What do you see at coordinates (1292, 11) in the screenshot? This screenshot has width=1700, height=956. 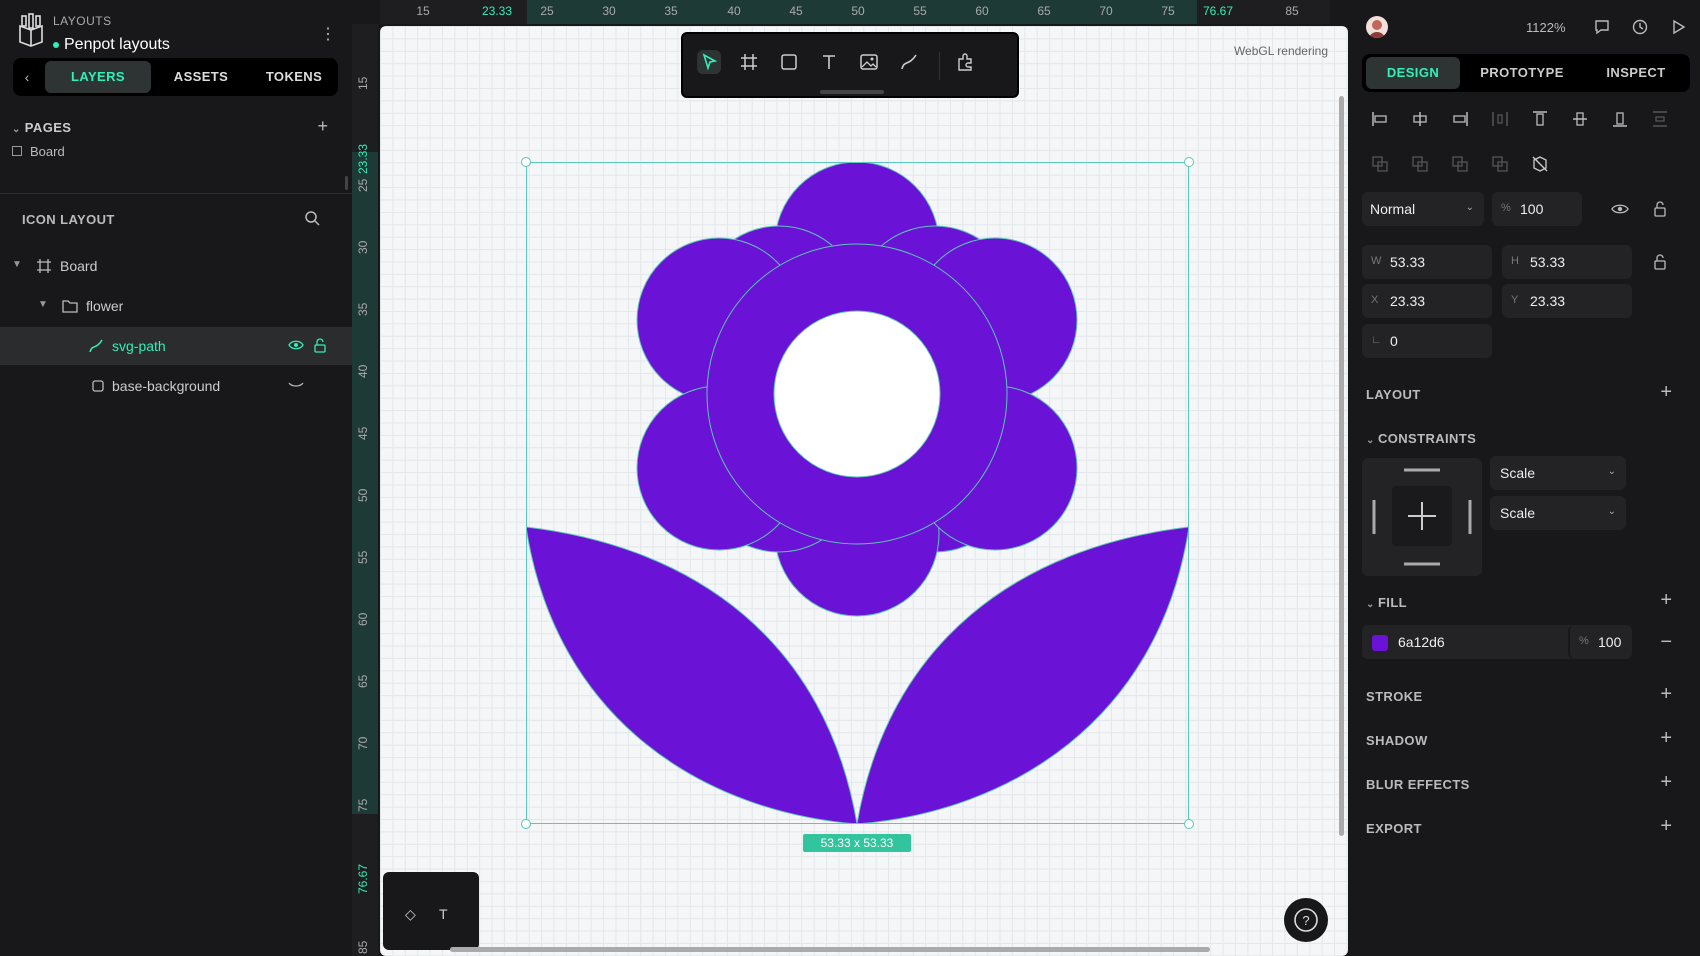 I see `ruler-label: 85` at bounding box center [1292, 11].